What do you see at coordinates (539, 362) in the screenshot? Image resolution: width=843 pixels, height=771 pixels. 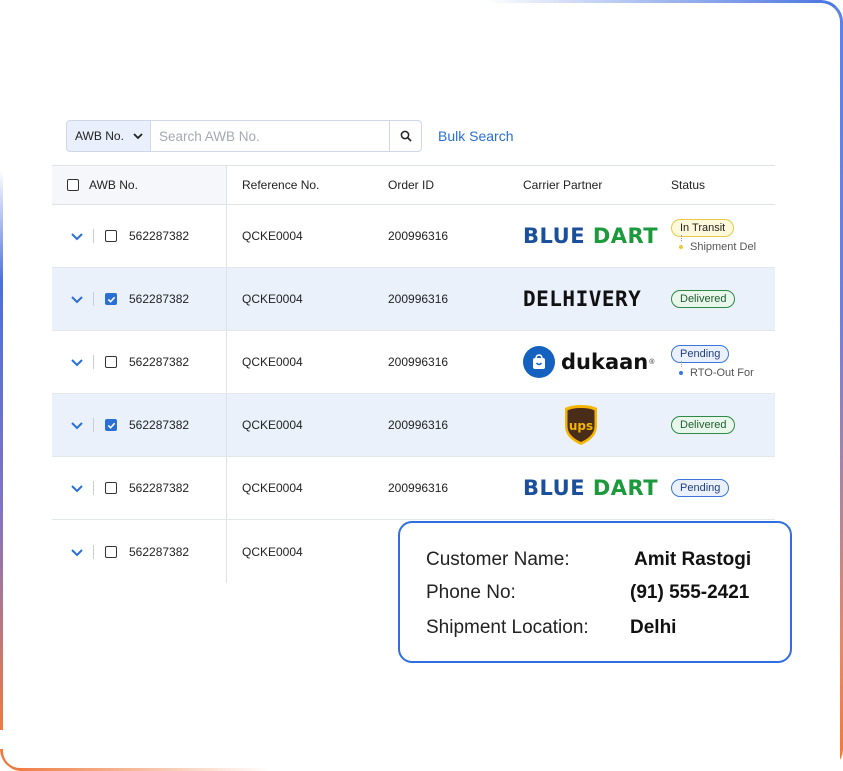 I see `shopping-bag-icon` at bounding box center [539, 362].